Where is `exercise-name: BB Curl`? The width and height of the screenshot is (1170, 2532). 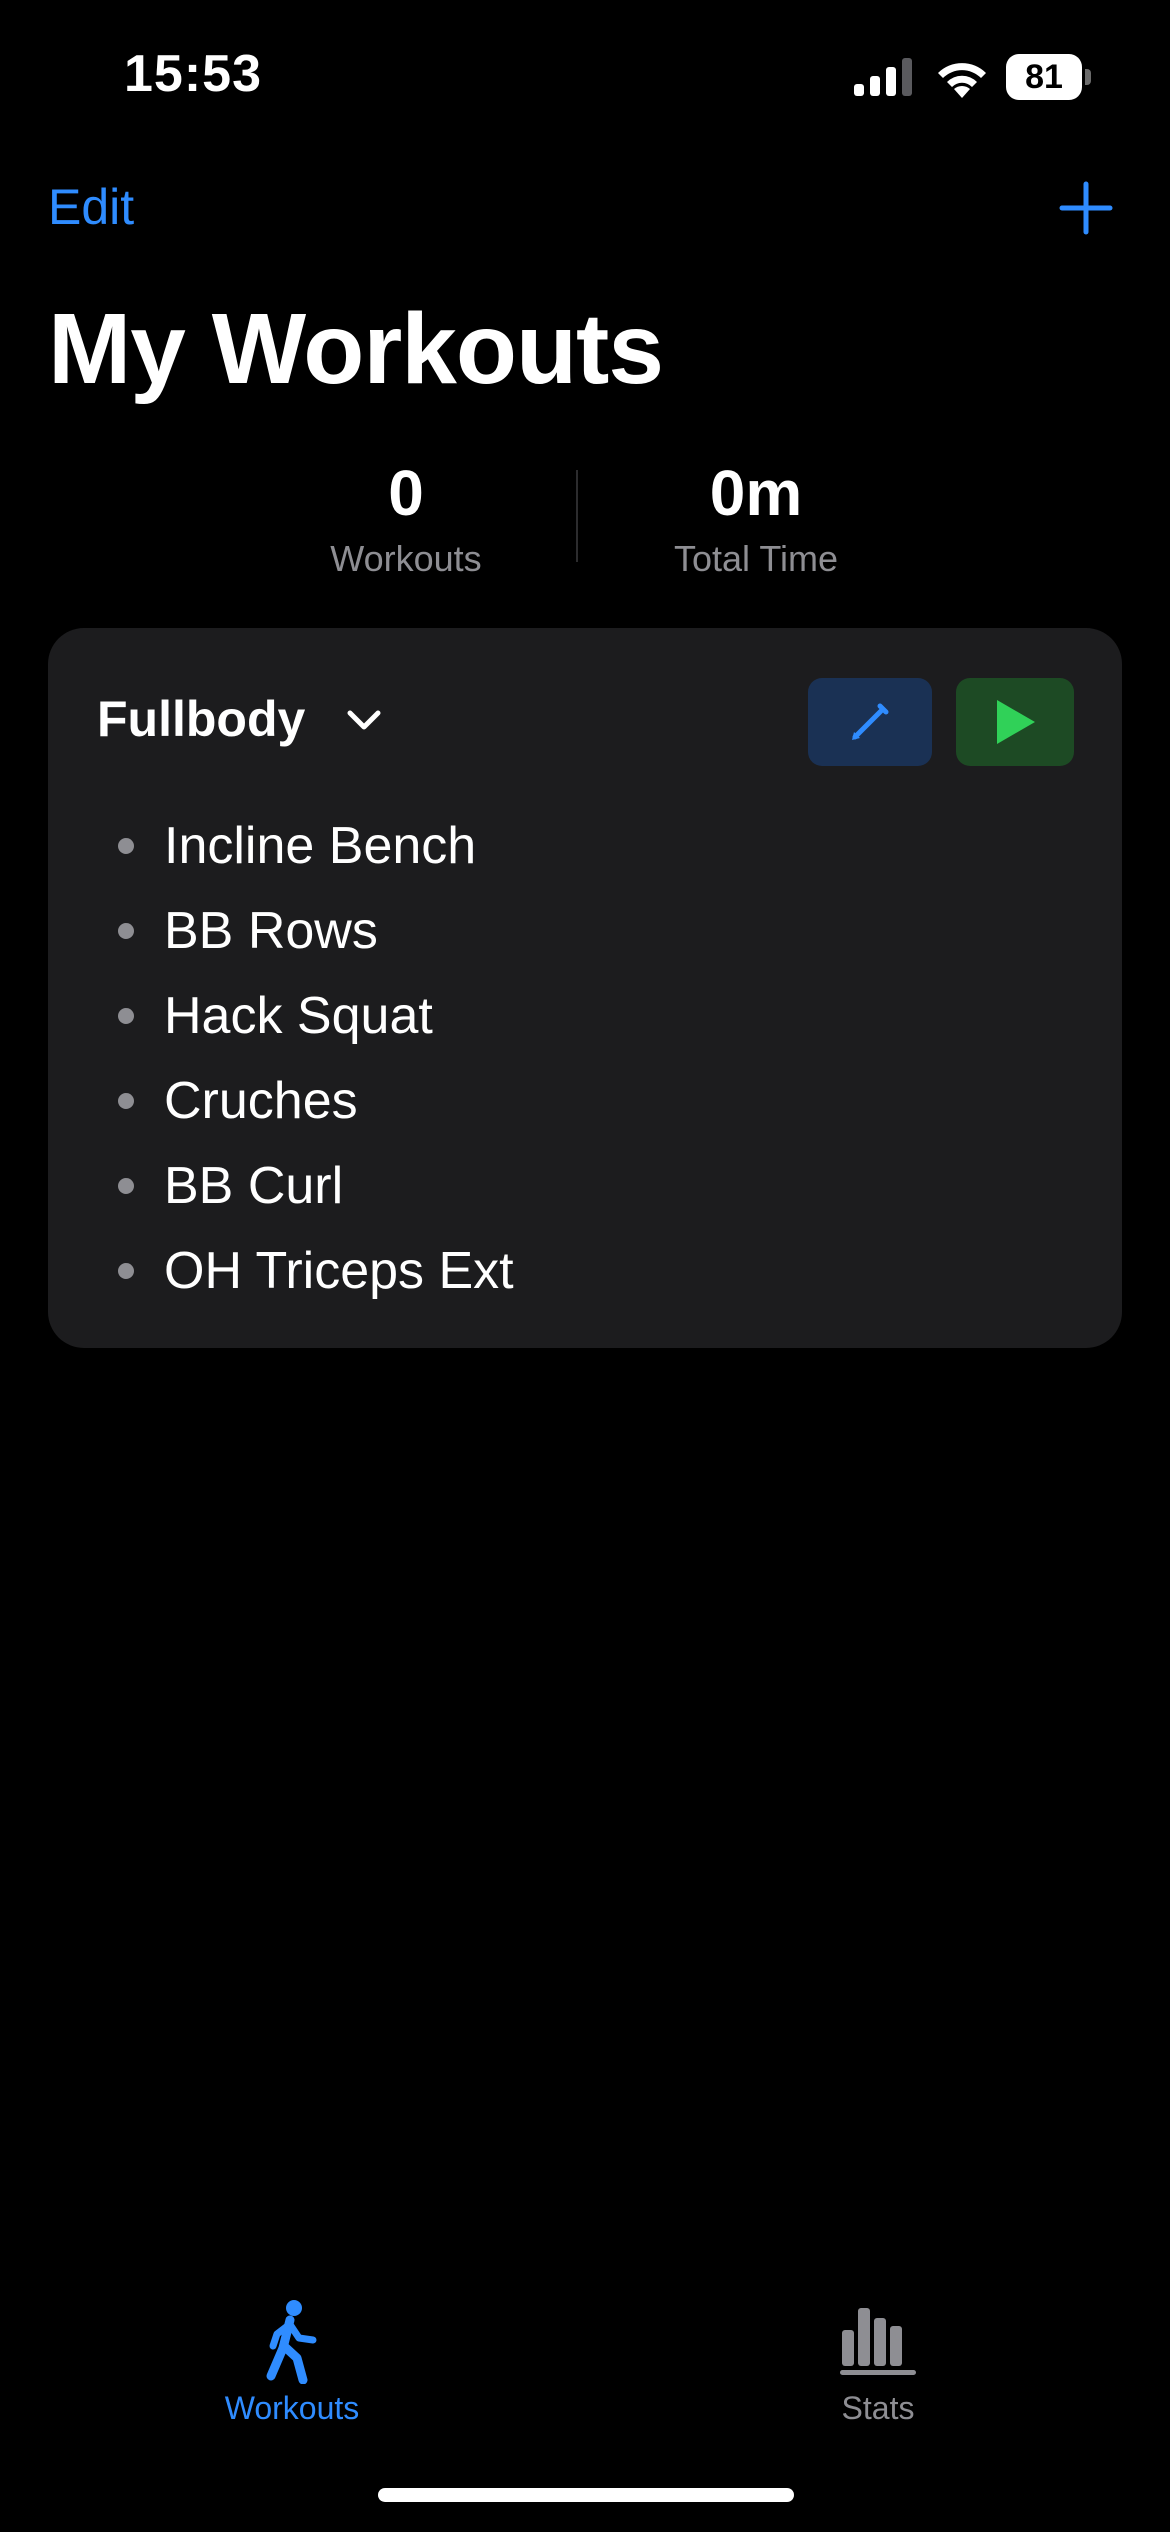
exercise-name: BB Curl is located at coordinates (254, 1186).